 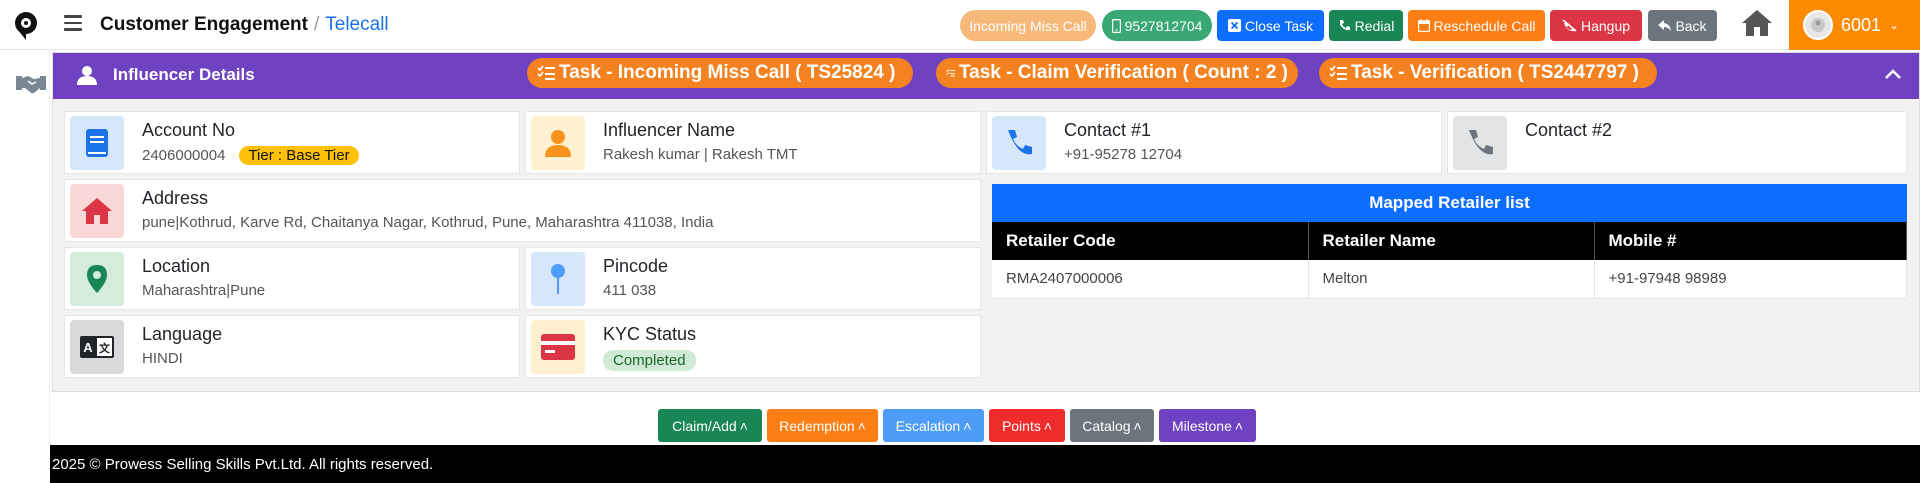 I want to click on reschedule-call-label: Reschedule Call, so click(x=1484, y=25).